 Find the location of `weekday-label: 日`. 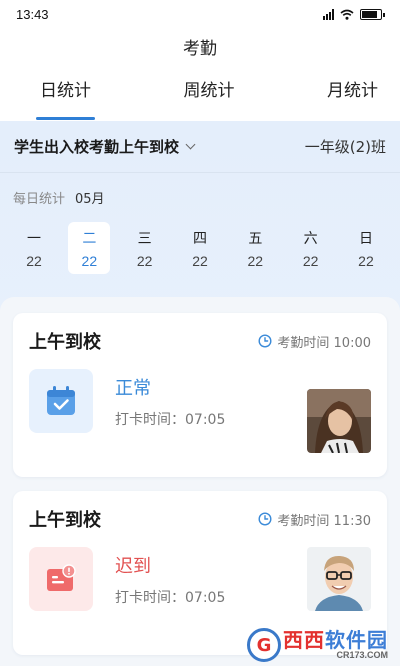

weekday-label: 日 is located at coordinates (365, 238).